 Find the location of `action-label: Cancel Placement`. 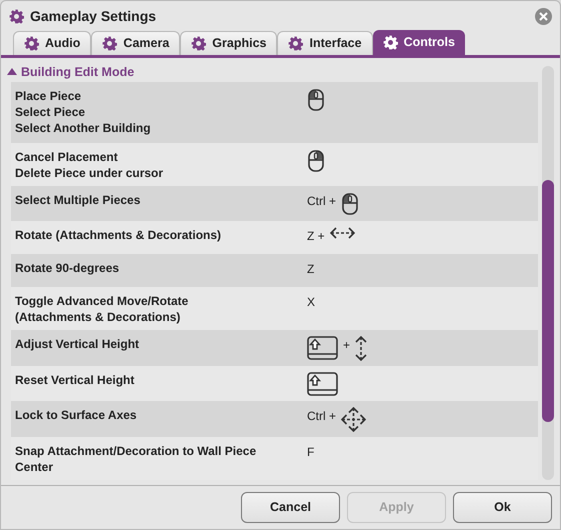

action-label: Cancel Placement is located at coordinates (67, 157).